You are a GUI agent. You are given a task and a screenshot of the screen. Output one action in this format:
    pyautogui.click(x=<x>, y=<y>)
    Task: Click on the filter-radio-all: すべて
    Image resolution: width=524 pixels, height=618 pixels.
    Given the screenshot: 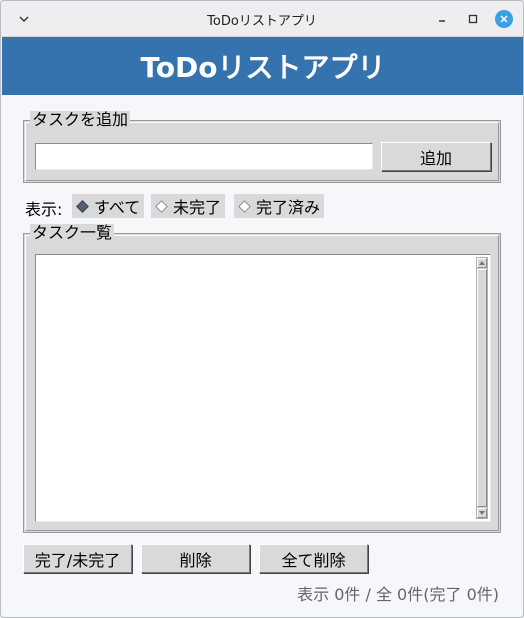 What is the action you would take?
    pyautogui.click(x=108, y=206)
    